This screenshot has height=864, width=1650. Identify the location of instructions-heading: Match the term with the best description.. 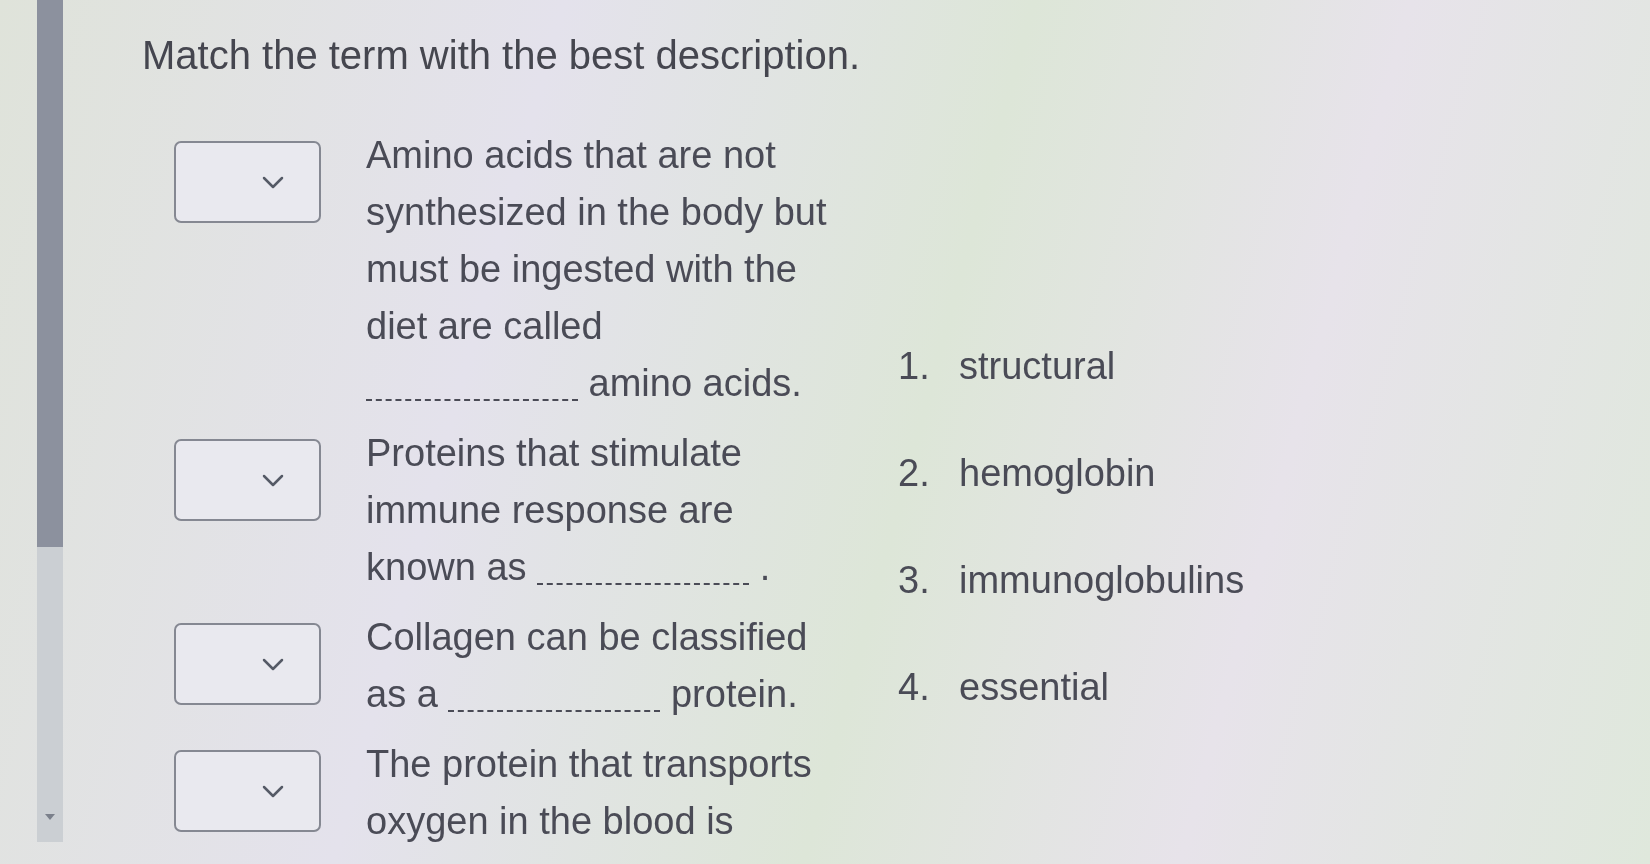
(501, 55).